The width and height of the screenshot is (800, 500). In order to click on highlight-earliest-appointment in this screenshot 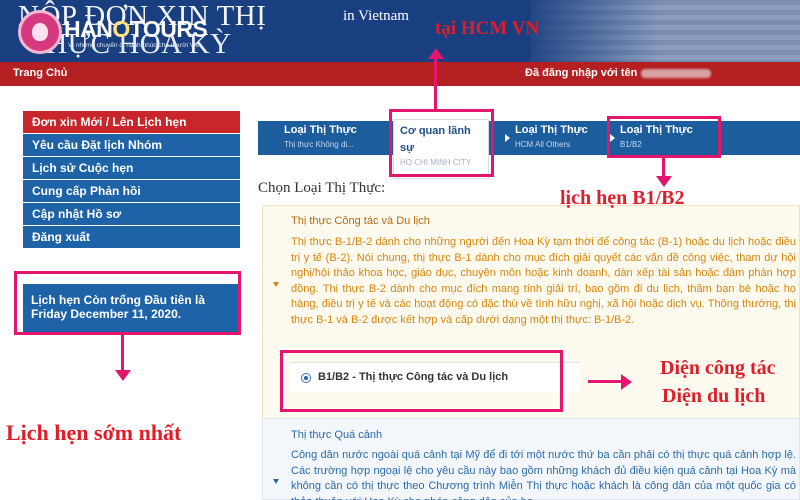, I will do `click(127, 303)`.